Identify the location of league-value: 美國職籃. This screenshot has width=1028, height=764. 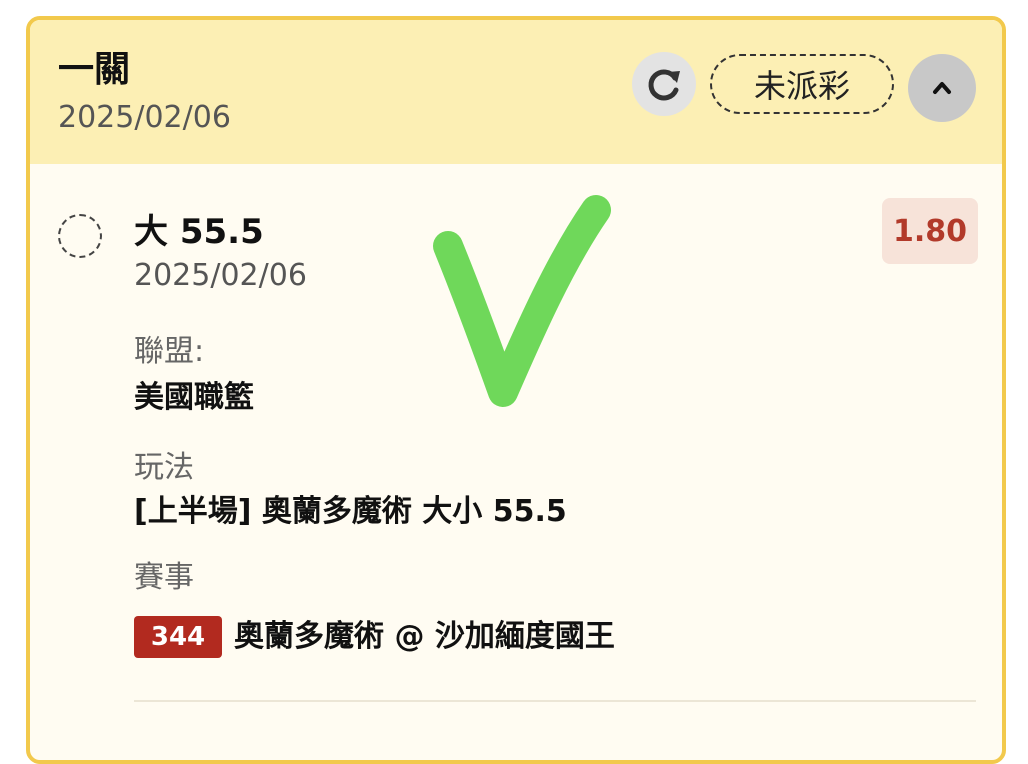
(194, 397).